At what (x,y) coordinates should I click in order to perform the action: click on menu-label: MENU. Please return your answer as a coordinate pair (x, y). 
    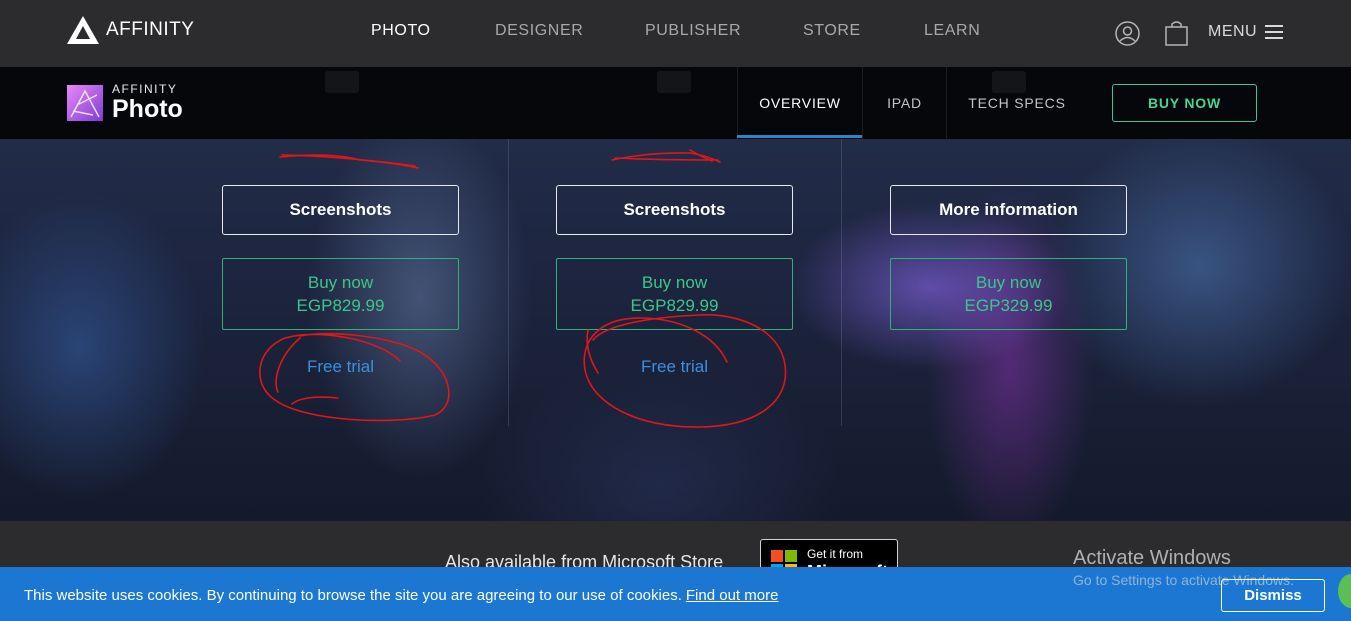
    Looking at the image, I should click on (1233, 31).